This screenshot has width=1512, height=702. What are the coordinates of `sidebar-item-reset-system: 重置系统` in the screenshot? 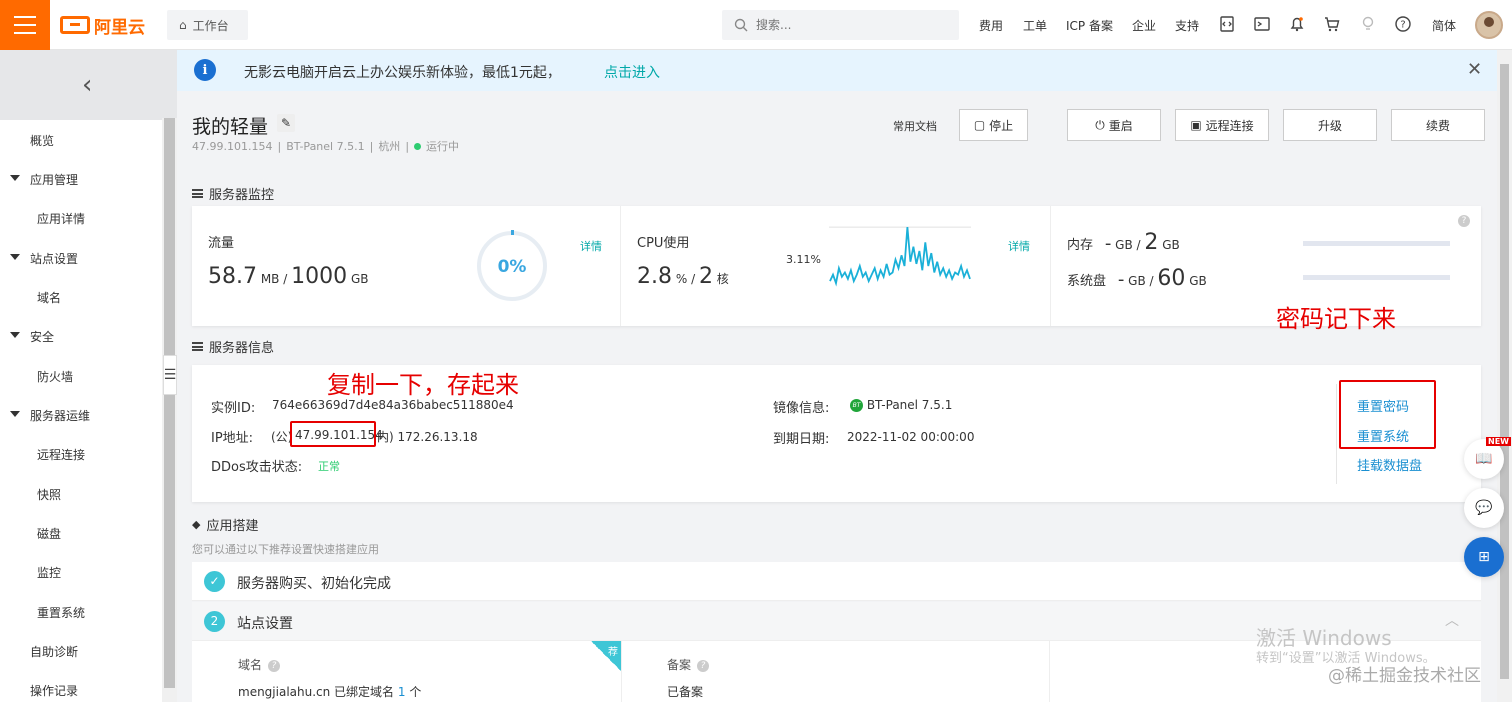 It's located at (81, 612).